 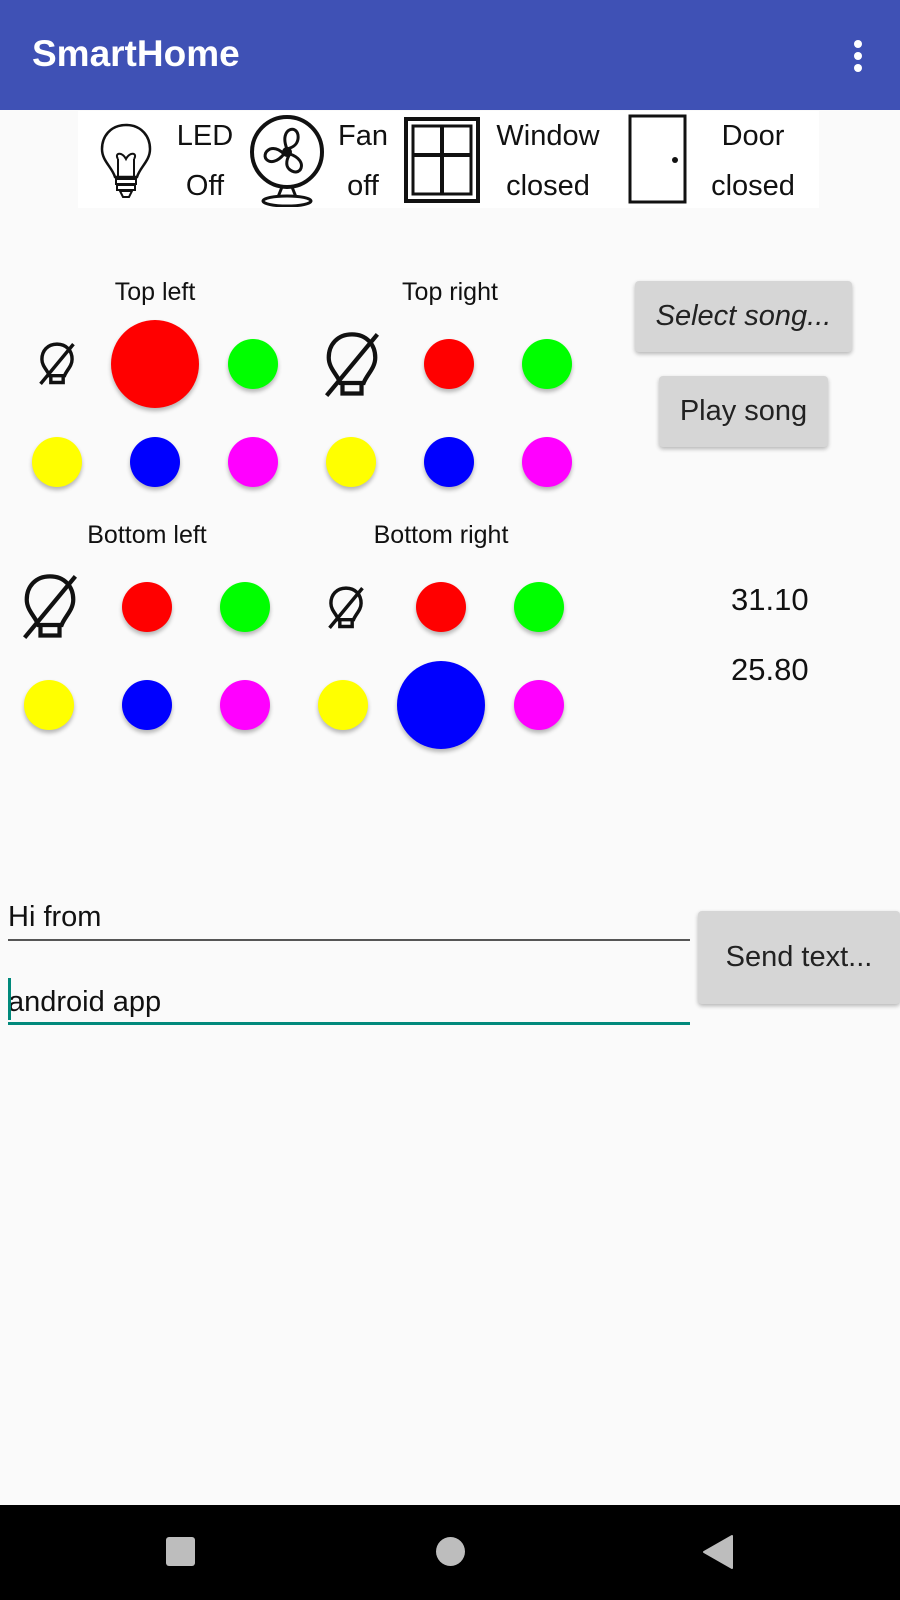 What do you see at coordinates (450, 292) in the screenshot?
I see `zone-label-top-right: Top right` at bounding box center [450, 292].